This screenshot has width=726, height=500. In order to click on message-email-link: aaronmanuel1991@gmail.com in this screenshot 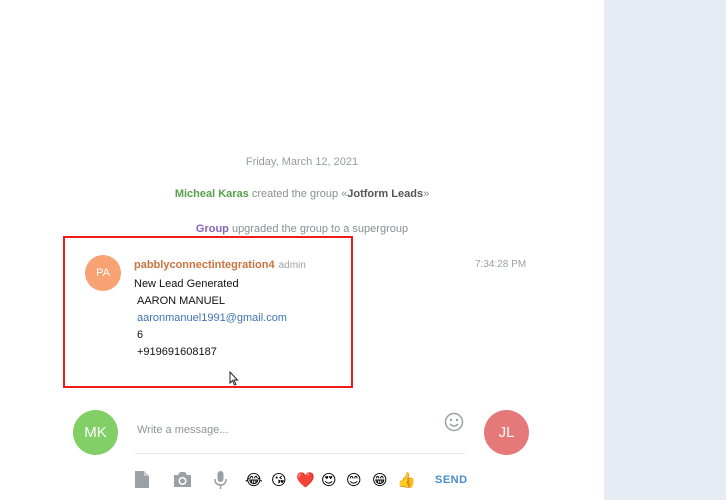, I will do `click(212, 318)`.